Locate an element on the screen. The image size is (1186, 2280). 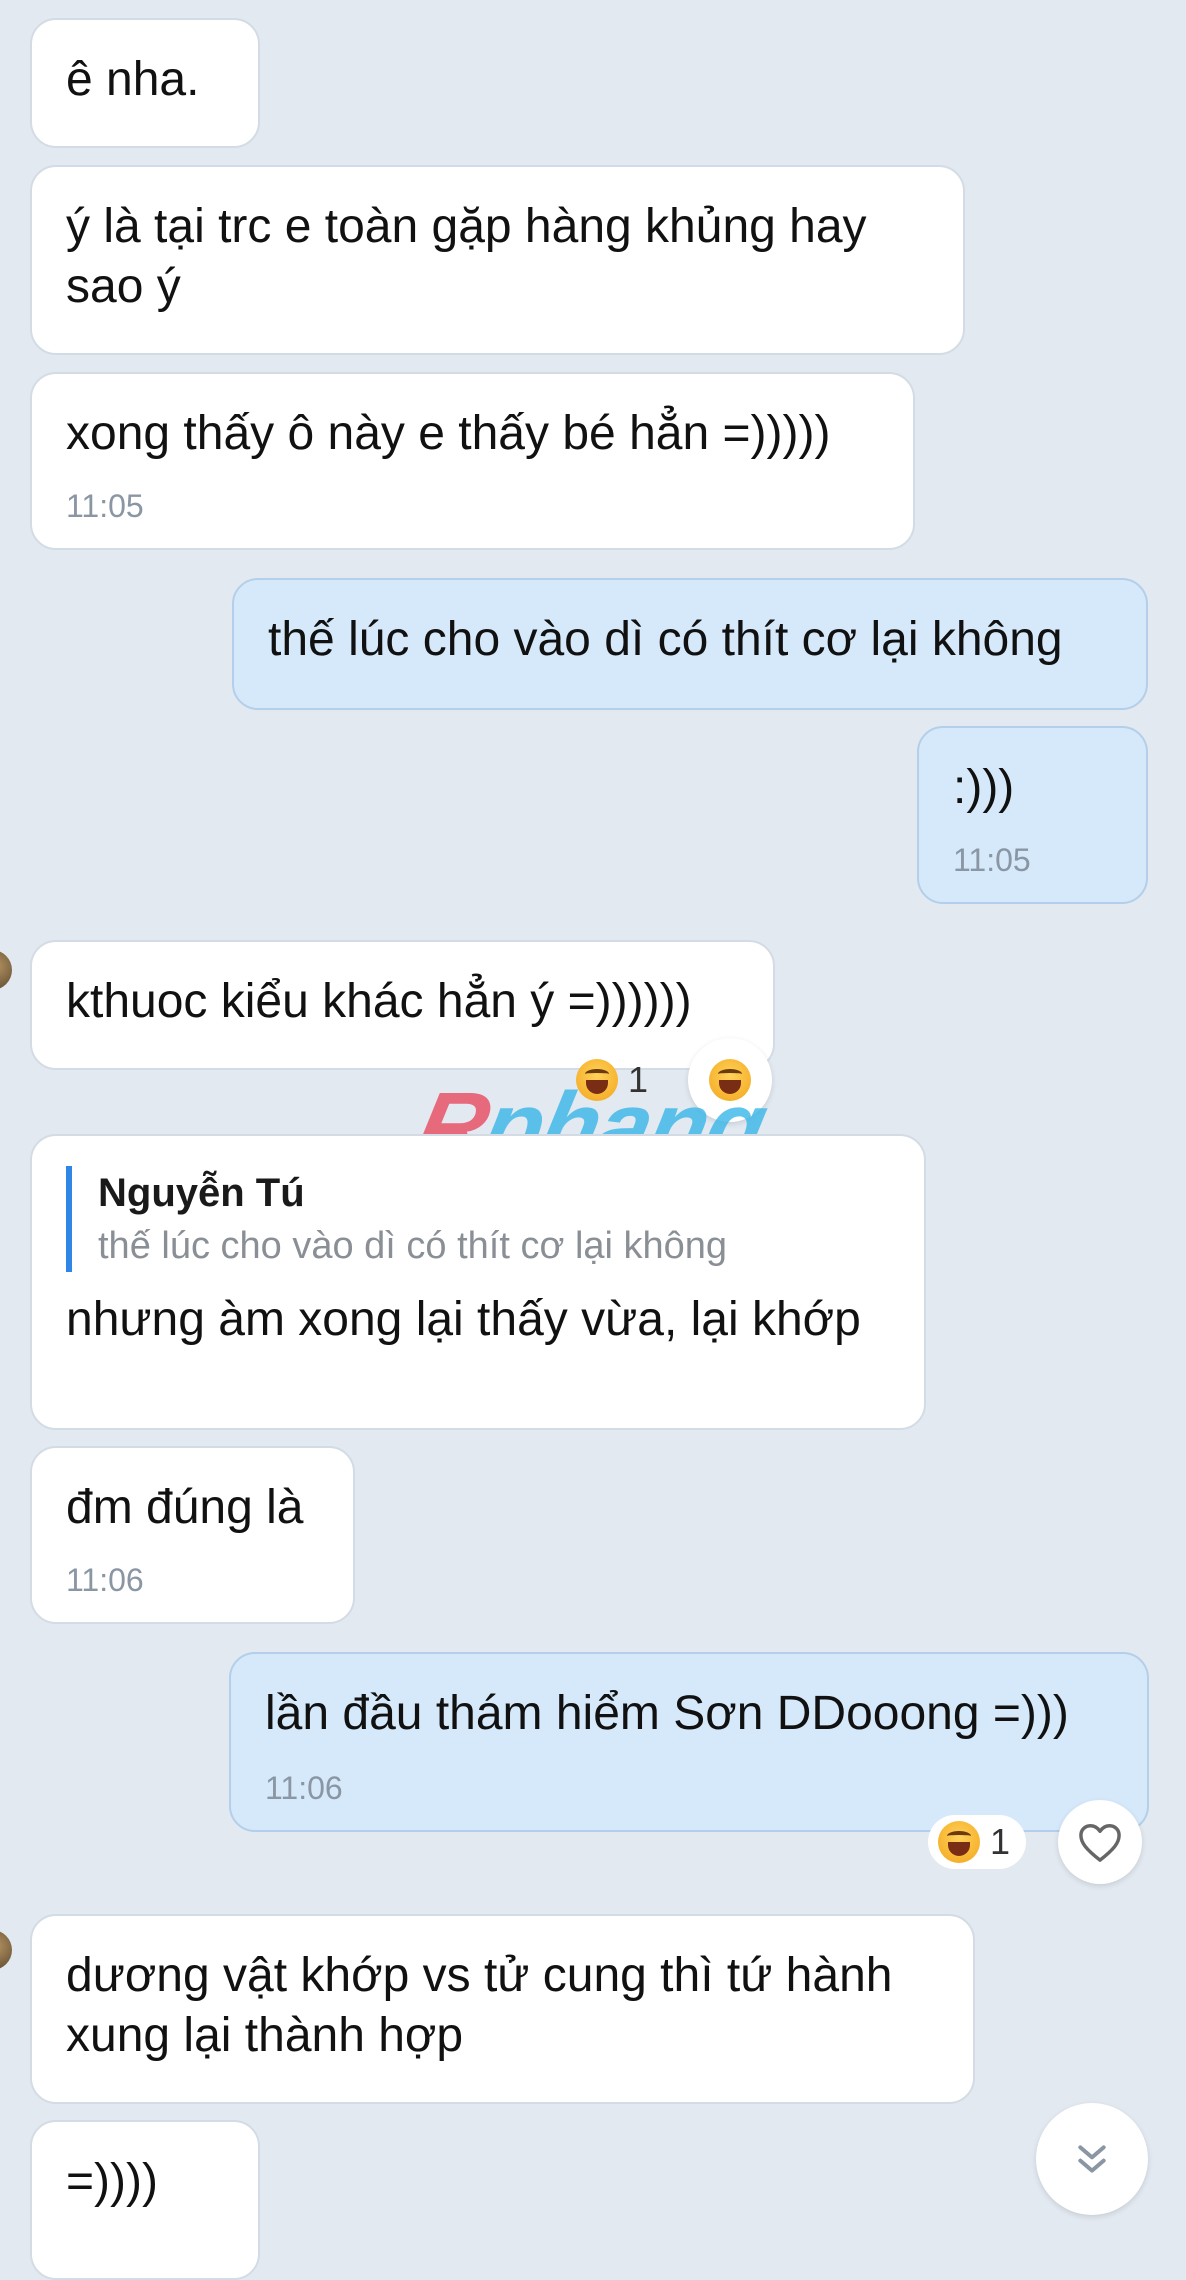
double-chevron-down-icon is located at coordinates (1092, 2159).